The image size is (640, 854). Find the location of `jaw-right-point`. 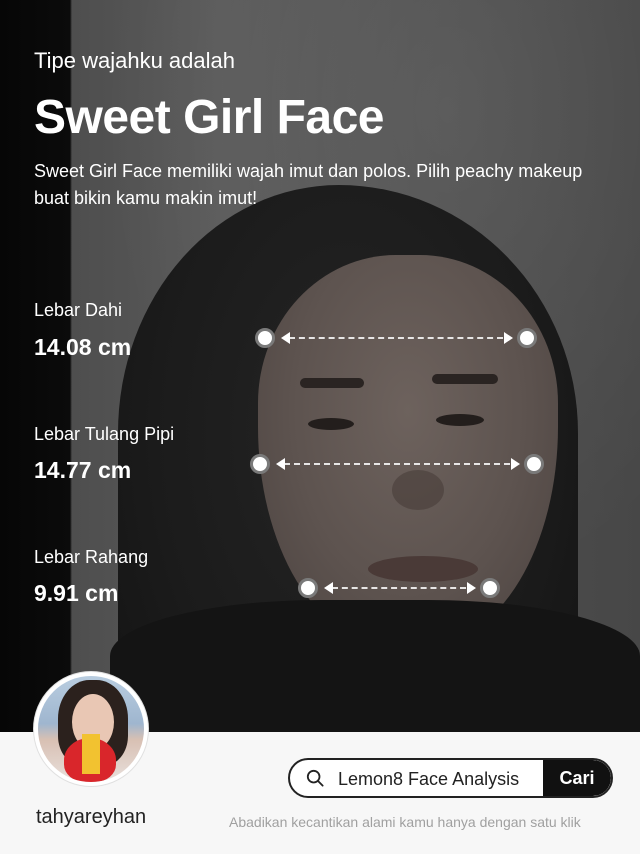

jaw-right-point is located at coordinates (490, 588).